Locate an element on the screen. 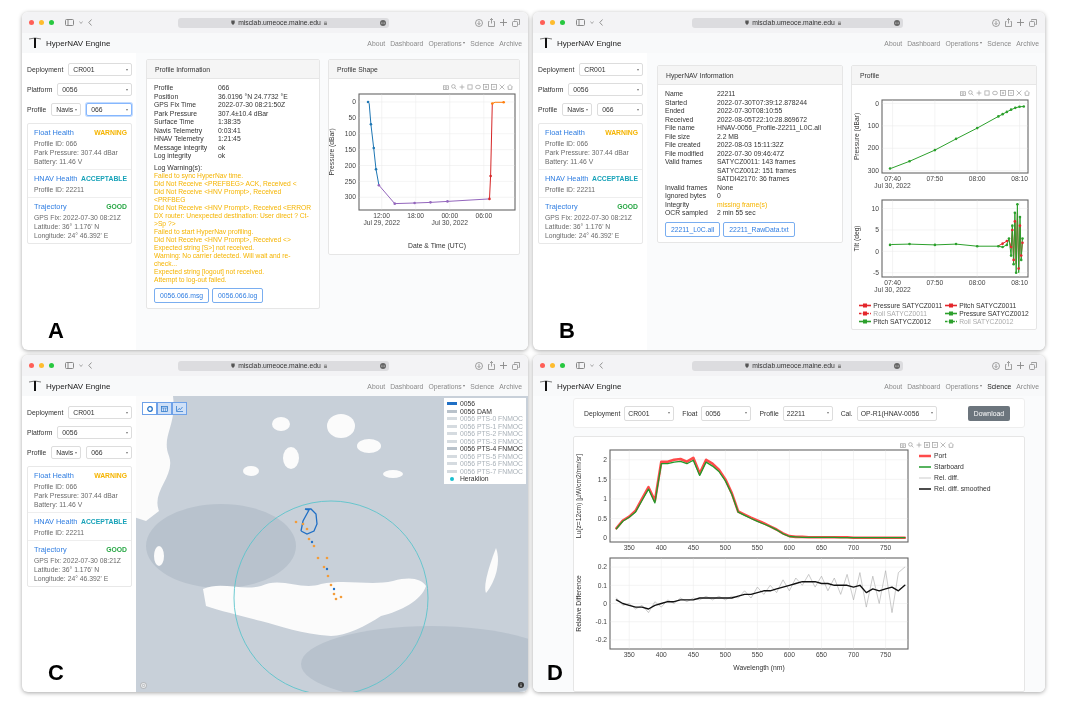 The width and height of the screenshot is (1065, 722). panel-letter: B is located at coordinates (567, 331).